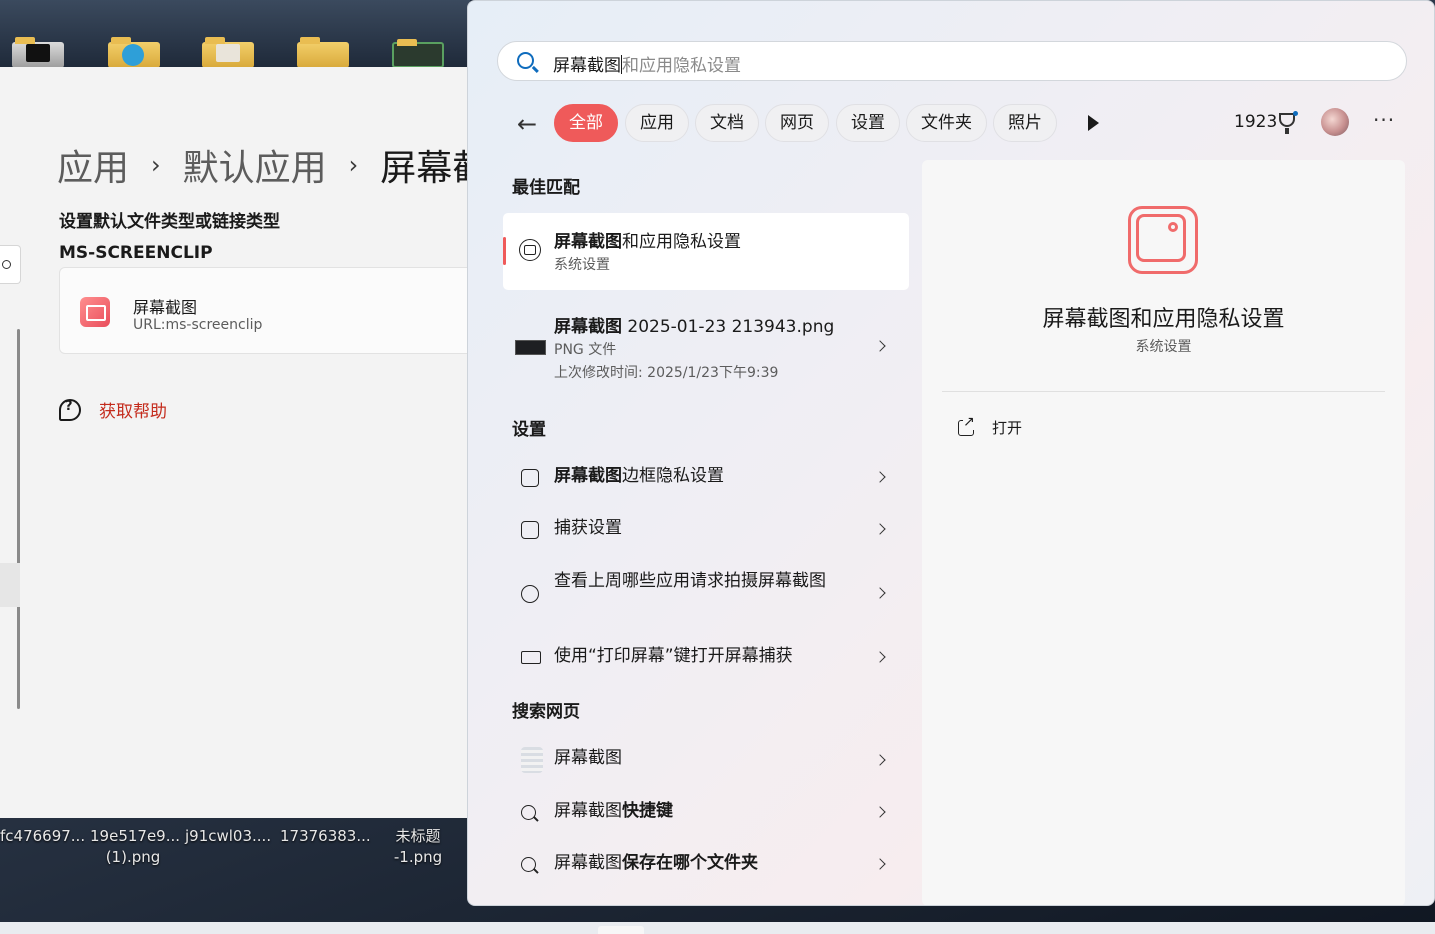  Describe the element at coordinates (425, 168) in the screenshot. I see `breadcrumb-item-current: 屏幕截` at that location.